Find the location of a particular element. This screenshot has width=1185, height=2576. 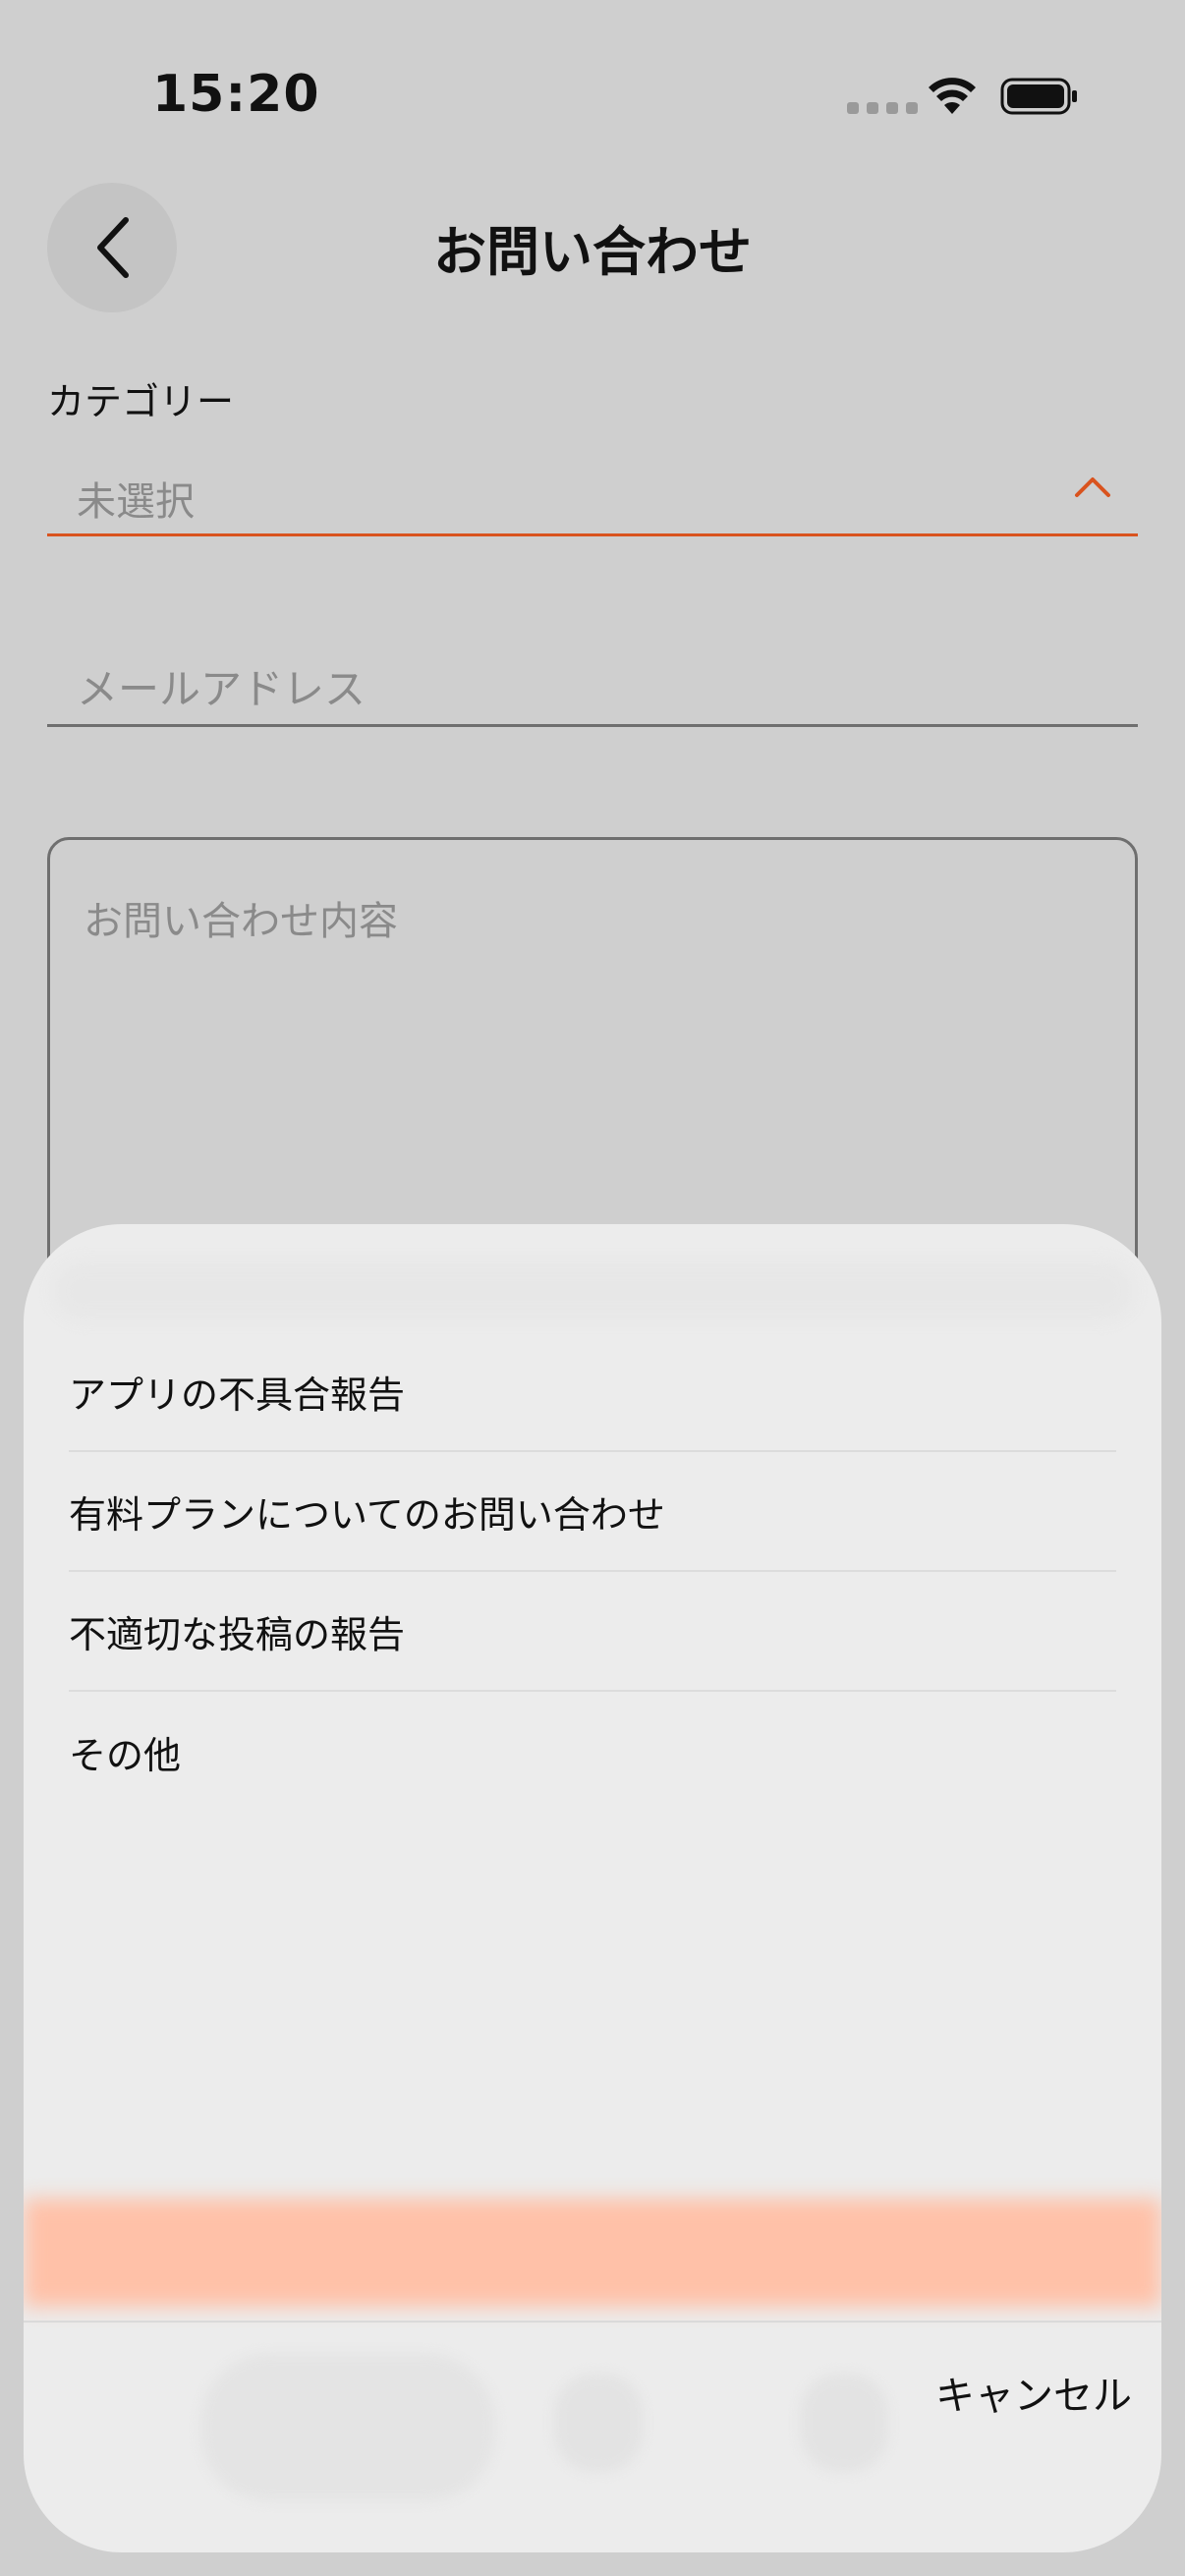

picker-option-bug-report: アプリの不具合報告 is located at coordinates (592, 1392).